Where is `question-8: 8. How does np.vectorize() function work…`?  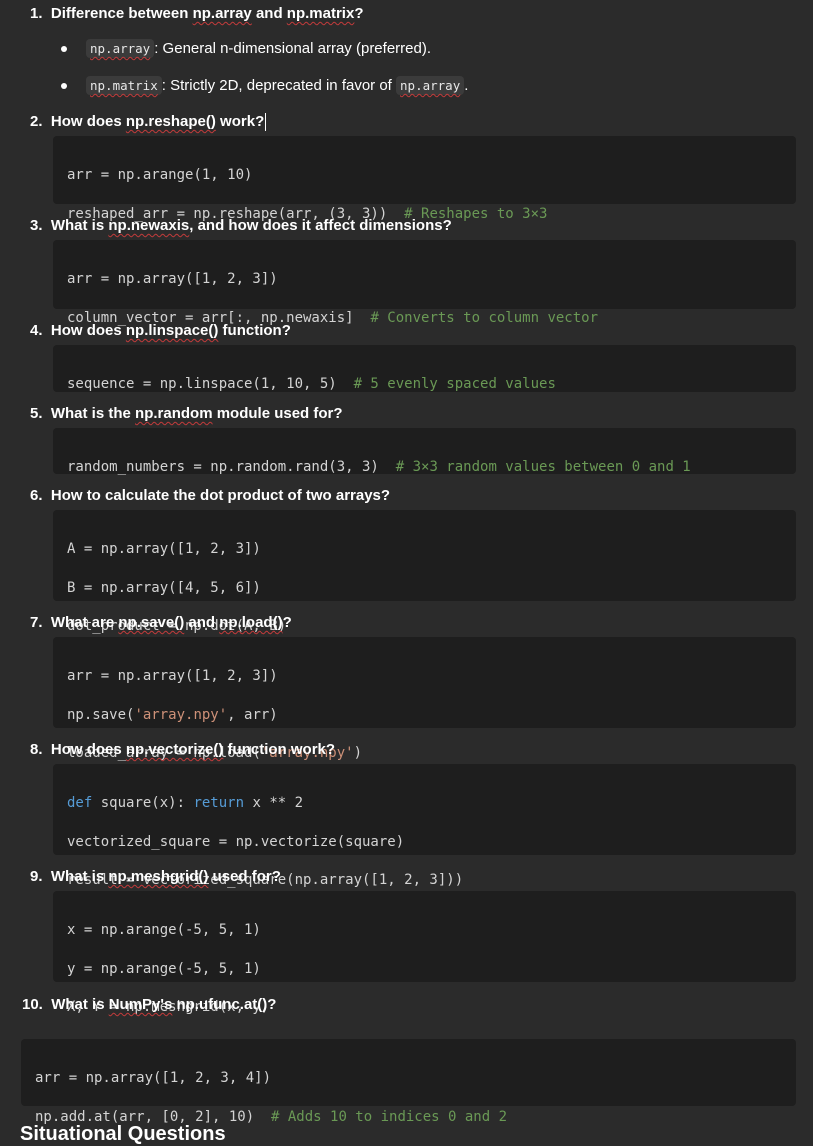 question-8: 8. How does np.vectorize() function work… is located at coordinates (183, 749).